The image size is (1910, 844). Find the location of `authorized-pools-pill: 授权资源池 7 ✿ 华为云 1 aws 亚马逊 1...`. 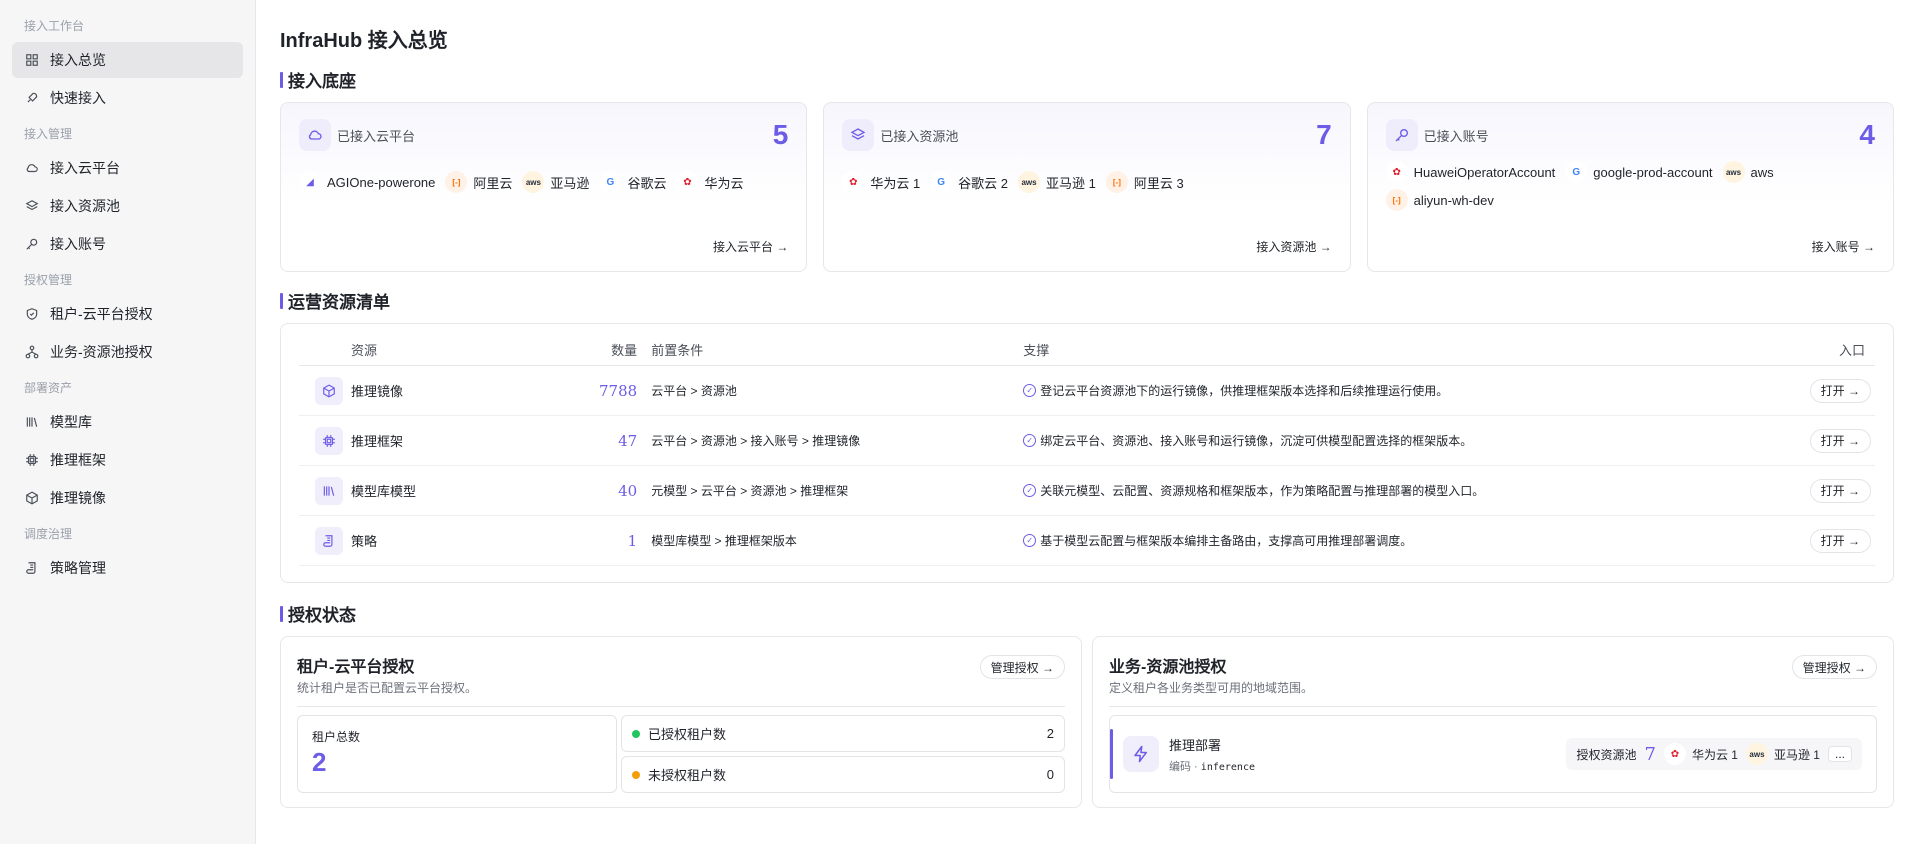

authorized-pools-pill: 授权资源池 7 ✿ 华为云 1 aws 亚马逊 1... is located at coordinates (1714, 754).